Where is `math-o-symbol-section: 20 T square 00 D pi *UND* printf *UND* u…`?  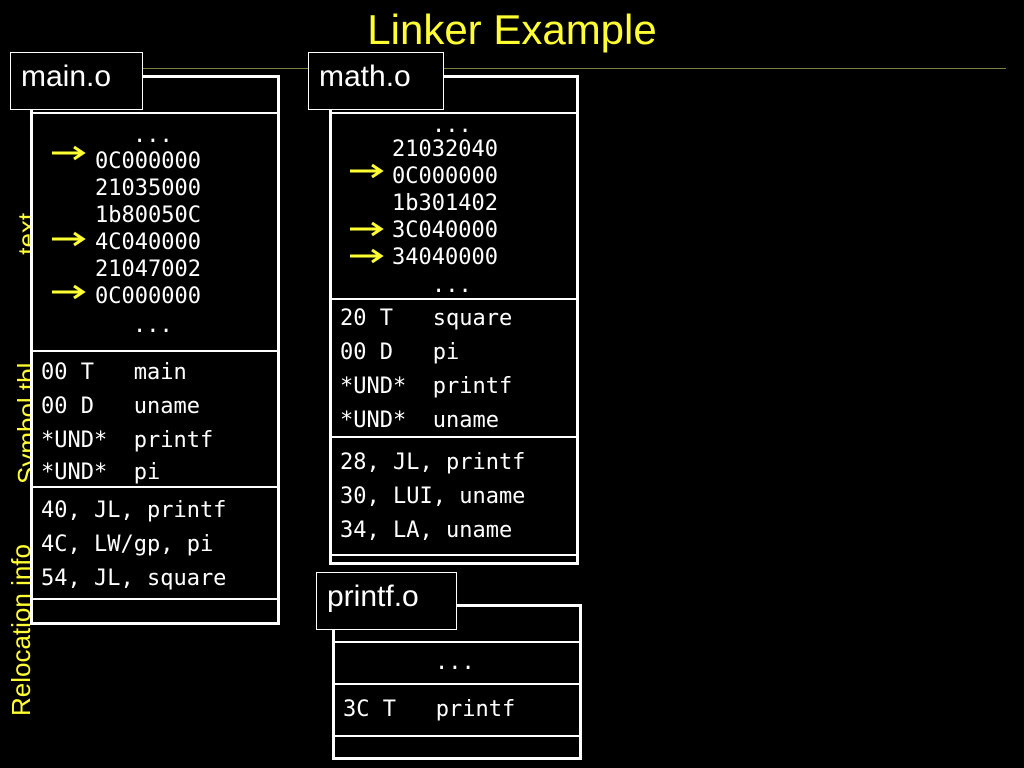 math-o-symbol-section: 20 T square 00 D pi *UND* printf *UND* u… is located at coordinates (454, 369).